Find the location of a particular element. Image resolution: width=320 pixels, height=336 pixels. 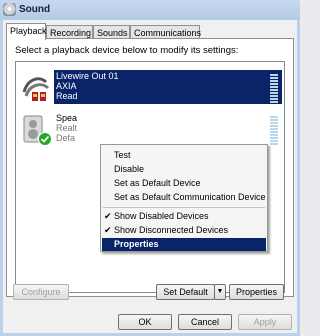

ok-button: OK is located at coordinates (145, 322).